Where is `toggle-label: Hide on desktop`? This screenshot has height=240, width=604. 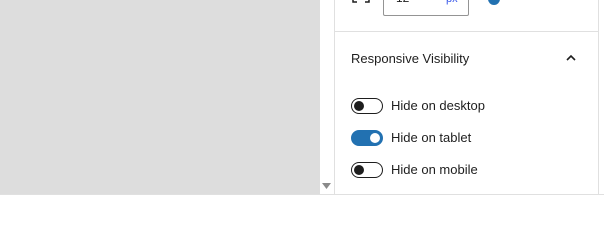
toggle-label: Hide on desktop is located at coordinates (438, 105).